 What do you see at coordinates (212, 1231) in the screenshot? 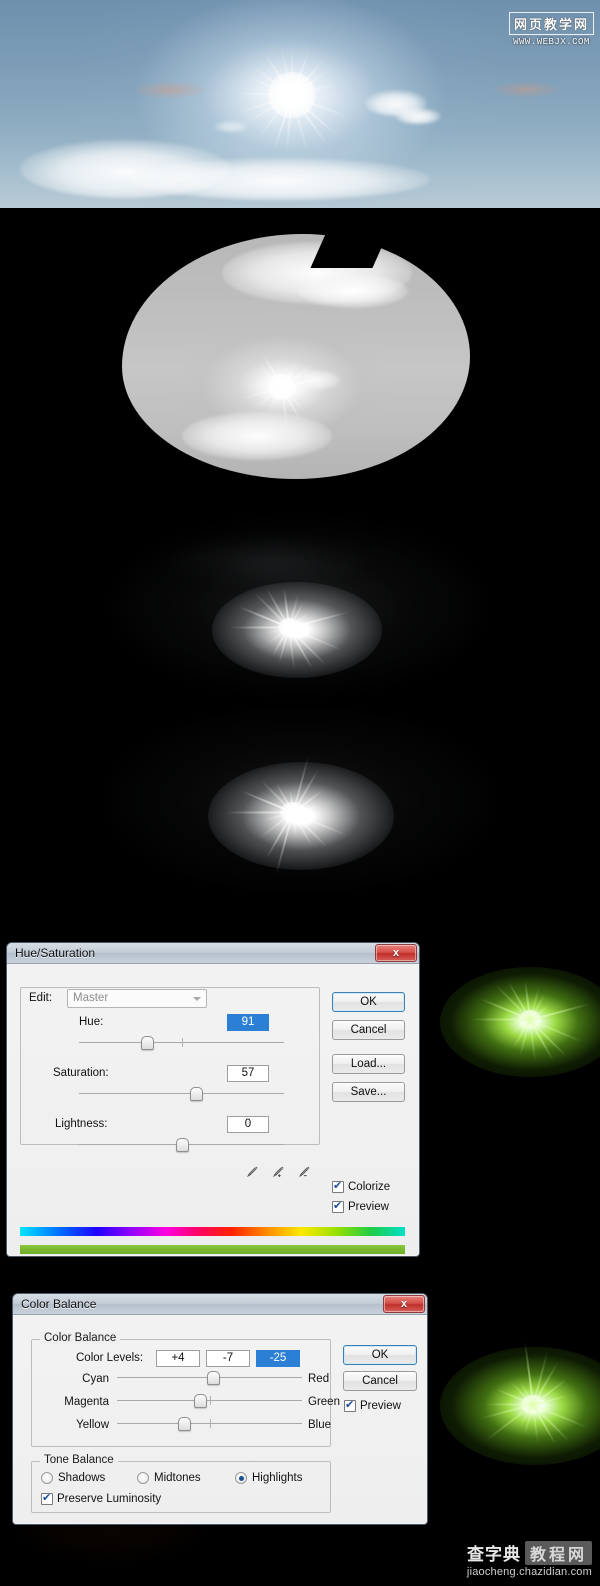
I see `hue-spectrum-bar` at bounding box center [212, 1231].